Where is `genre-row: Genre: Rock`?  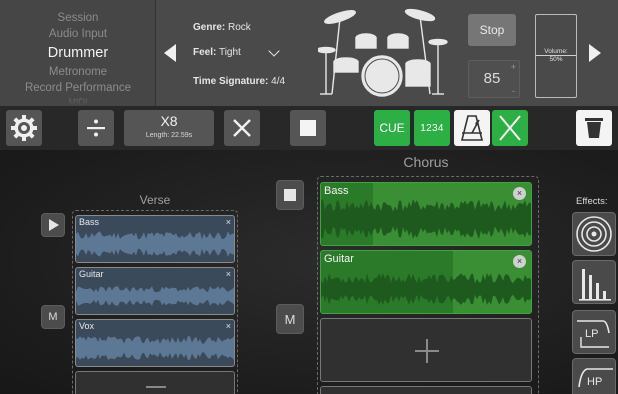 genre-row: Genre: Rock is located at coordinates (222, 27).